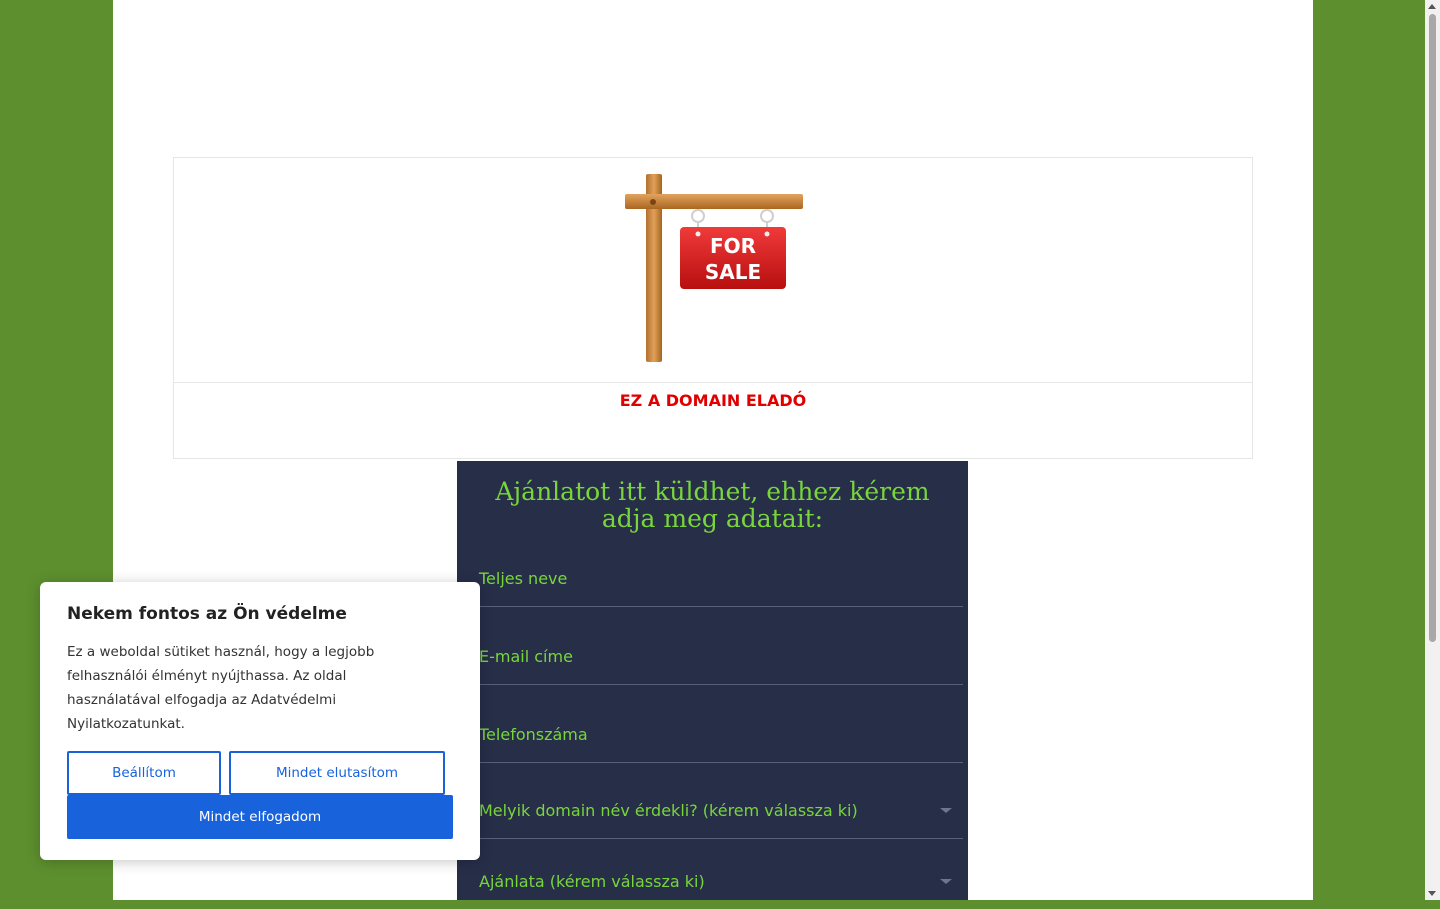 This screenshot has height=909, width=1440. Describe the element at coordinates (721, 662) in the screenshot. I see `email-field: E-mail címe` at that location.